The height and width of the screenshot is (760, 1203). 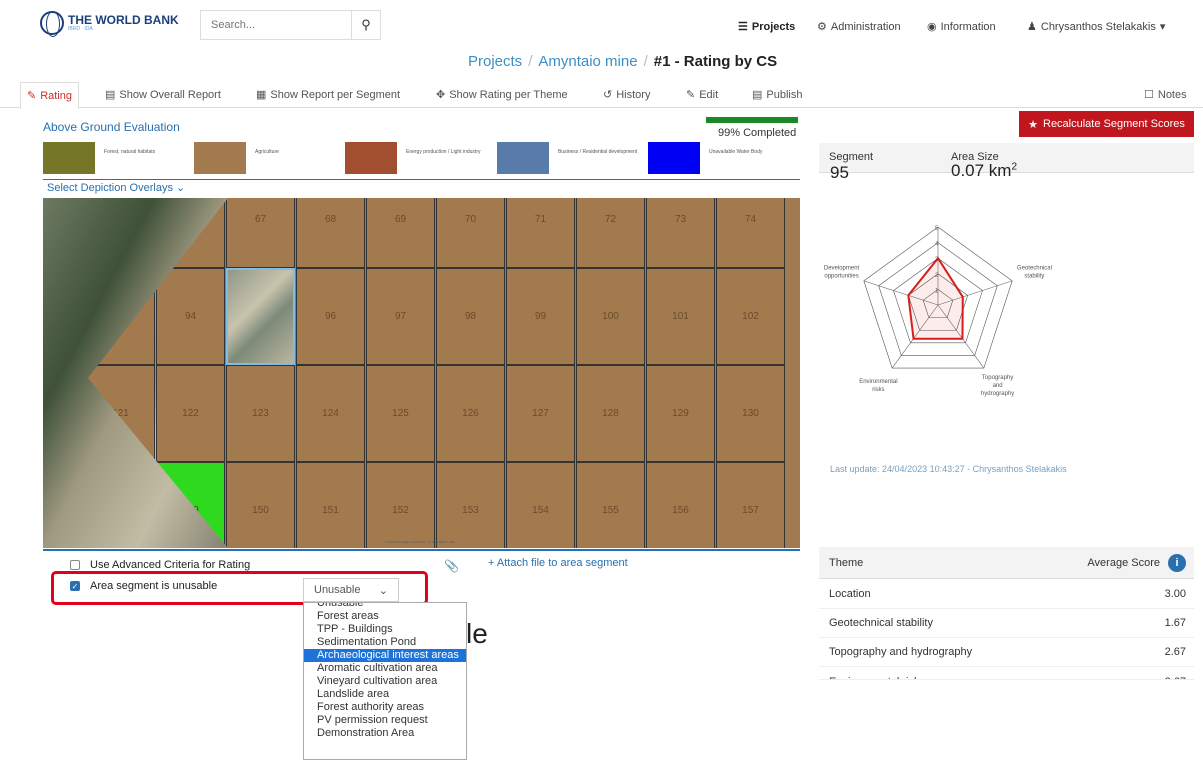 I want to click on recalculate-button: ★ Recalculate Segment Scores, so click(x=1106, y=124).